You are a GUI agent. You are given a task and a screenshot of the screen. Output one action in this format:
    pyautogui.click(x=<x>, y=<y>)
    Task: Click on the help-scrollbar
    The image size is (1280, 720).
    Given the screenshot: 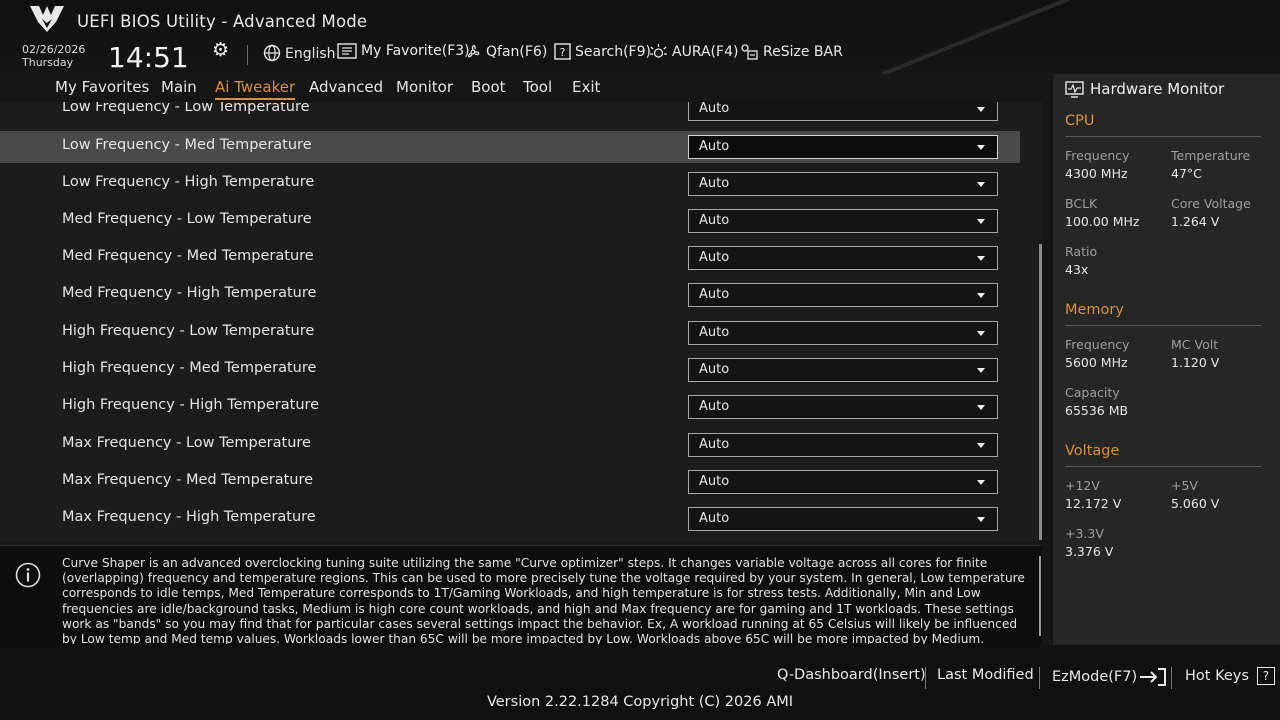 What is the action you would take?
    pyautogui.click(x=1040, y=596)
    